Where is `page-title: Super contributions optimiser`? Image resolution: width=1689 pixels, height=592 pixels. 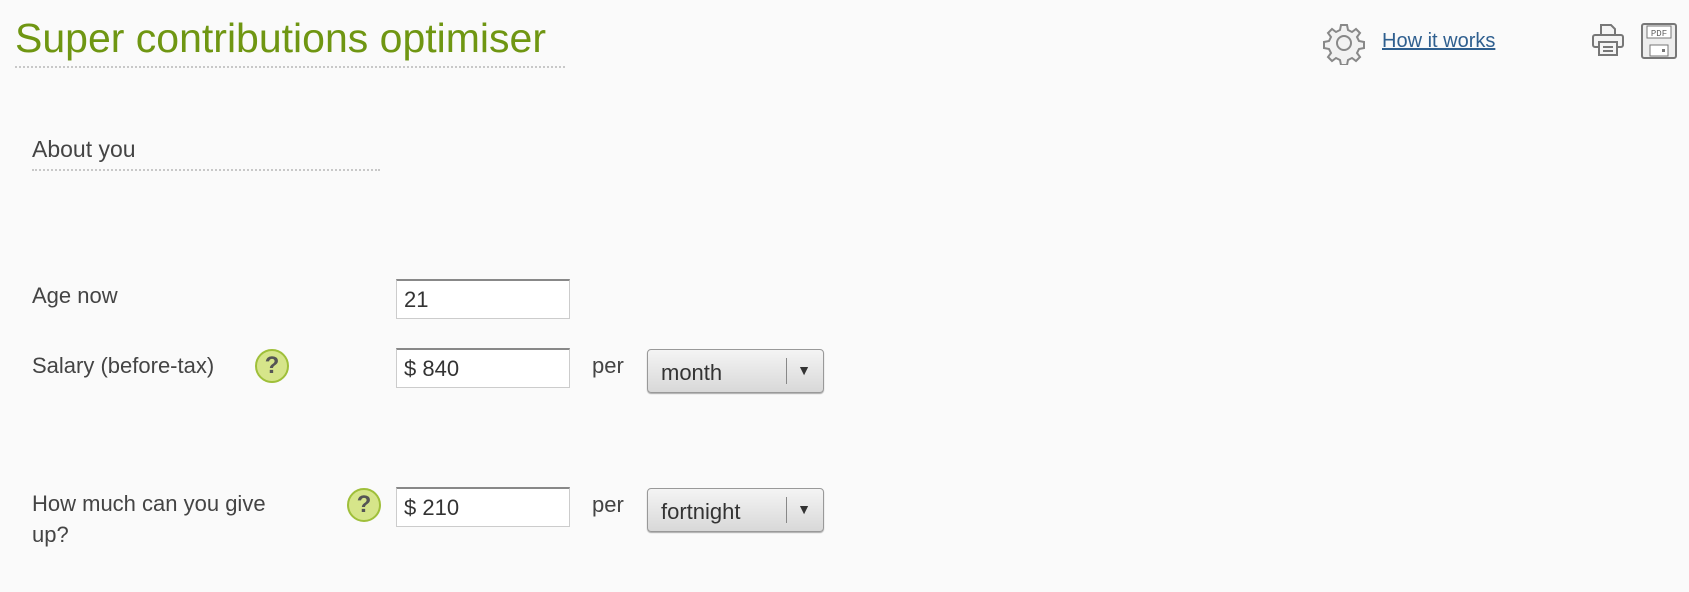 page-title: Super contributions optimiser is located at coordinates (280, 38).